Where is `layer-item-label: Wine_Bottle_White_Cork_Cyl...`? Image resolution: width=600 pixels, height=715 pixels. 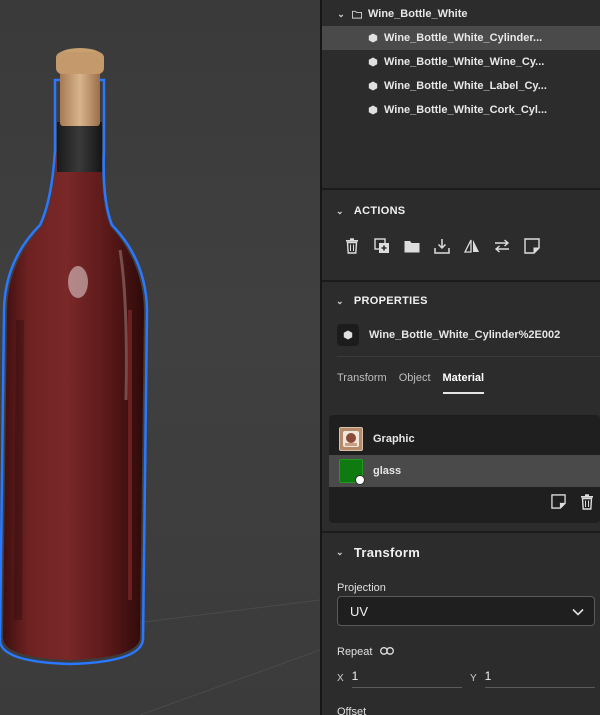
layer-item-label: Wine_Bottle_White_Cork_Cyl... is located at coordinates (466, 110).